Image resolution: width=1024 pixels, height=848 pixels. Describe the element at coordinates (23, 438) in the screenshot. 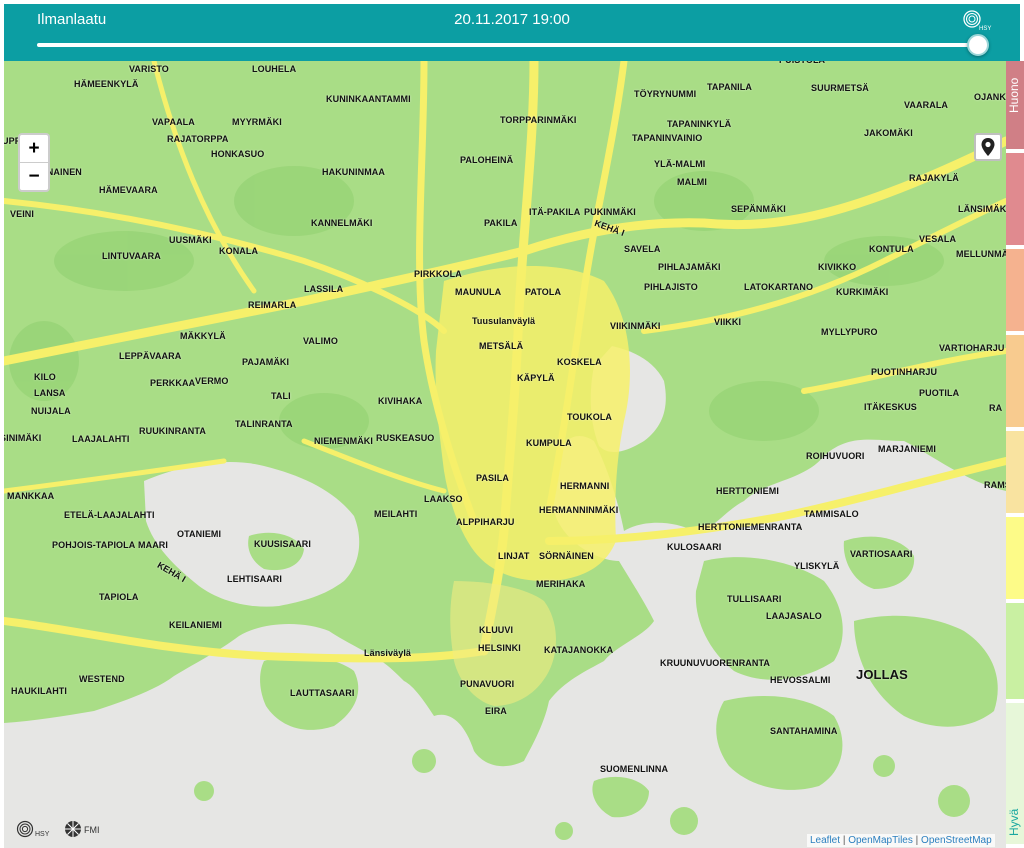

I see `place-label: SINIMÄKI` at that location.